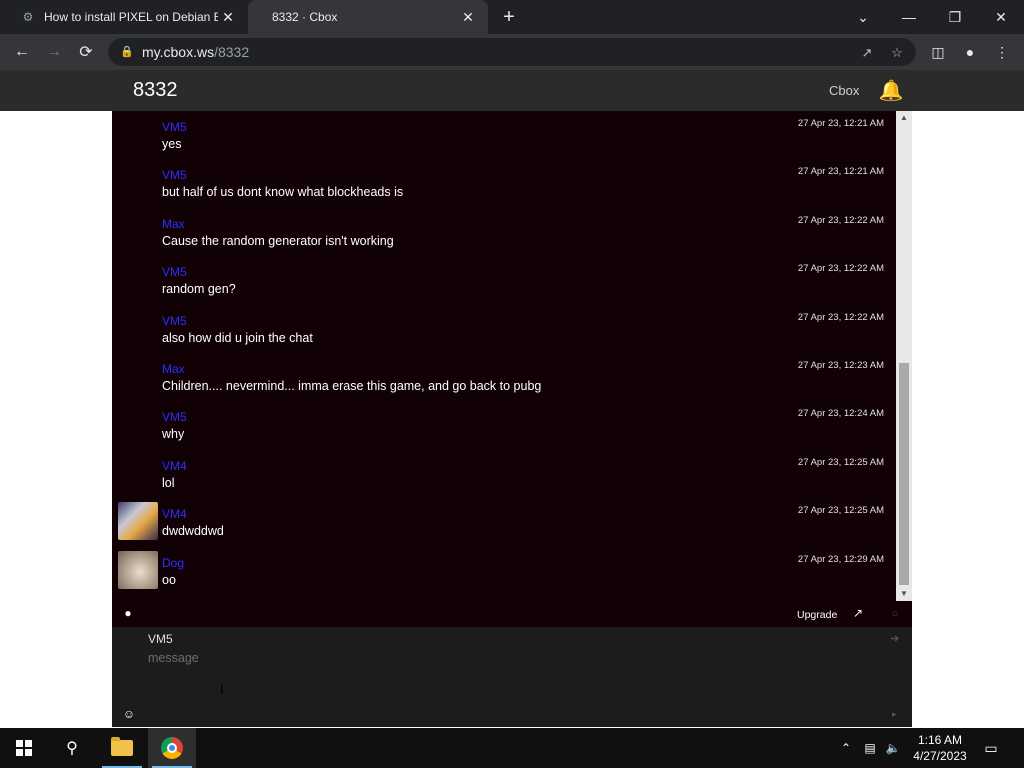 The image size is (1024, 768). I want to click on message-text: why, so click(173, 434).